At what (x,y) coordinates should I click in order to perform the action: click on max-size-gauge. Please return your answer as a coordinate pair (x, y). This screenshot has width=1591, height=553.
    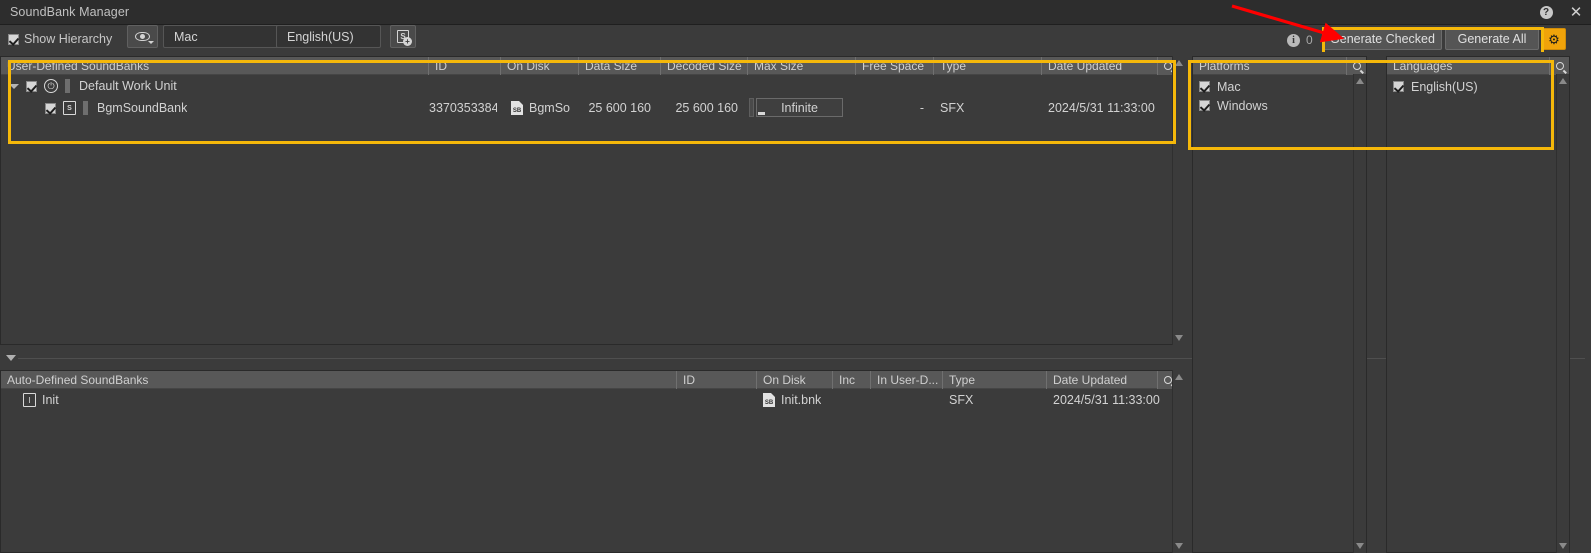
    Looking at the image, I should click on (751, 107).